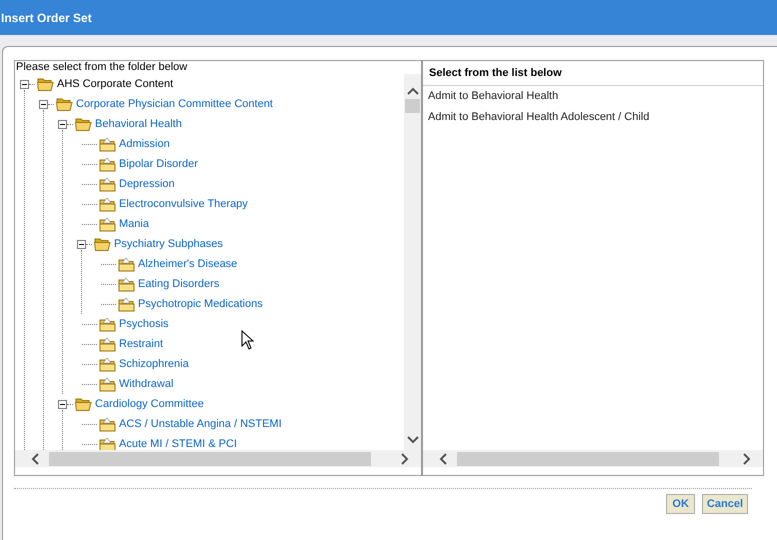 Image resolution: width=777 pixels, height=540 pixels. Describe the element at coordinates (174, 104) in the screenshot. I see `tree-item: Corporate Physician Committee Content` at that location.